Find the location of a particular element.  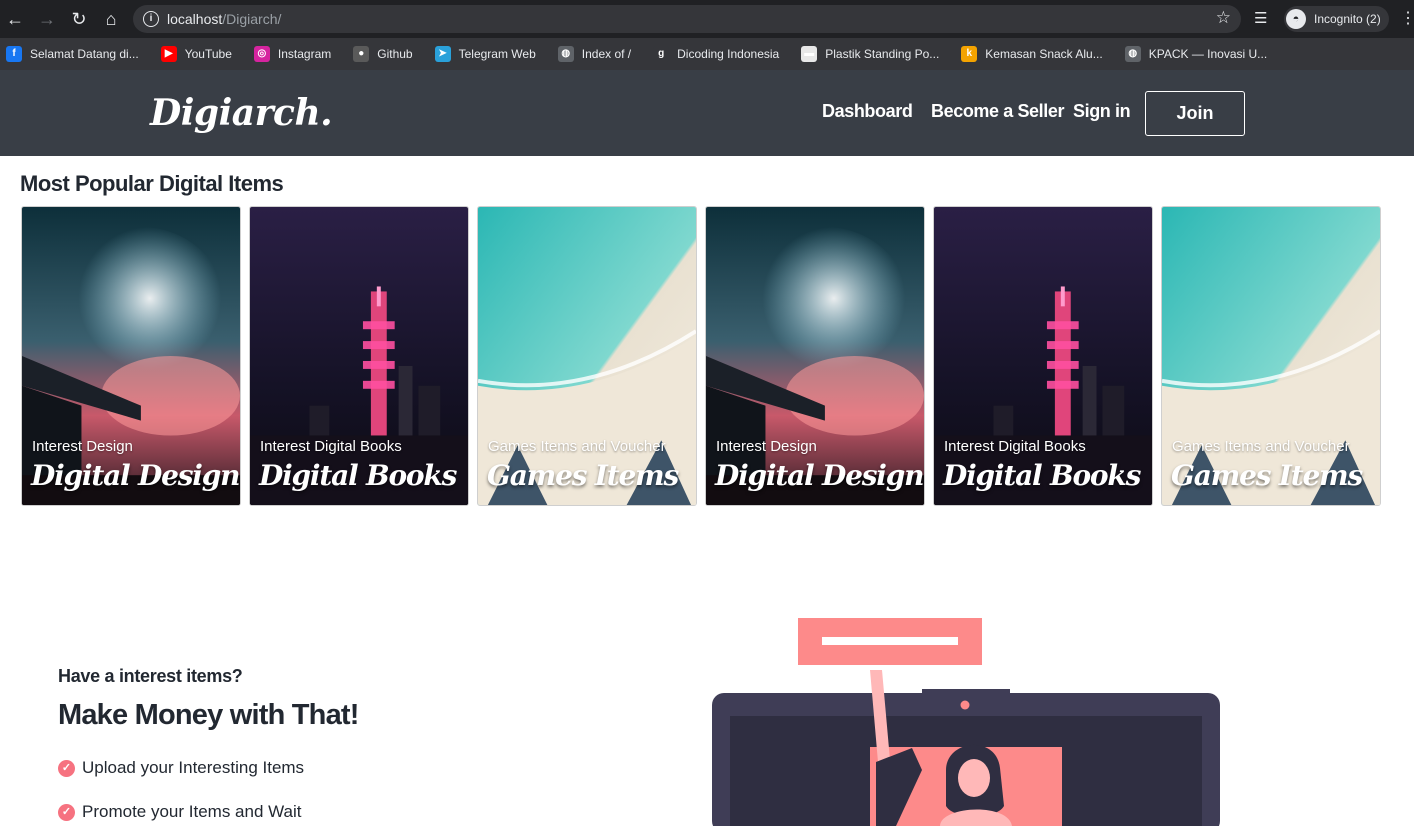

bookmark-item: ◎ Instagram is located at coordinates (292, 54).